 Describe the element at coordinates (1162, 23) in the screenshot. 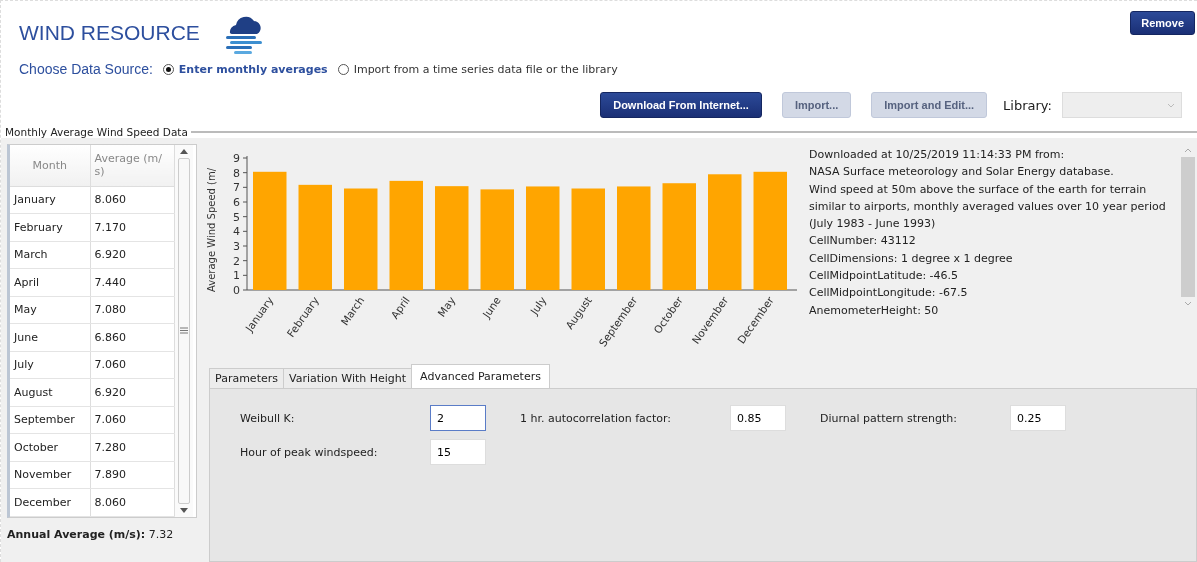

I see `remove-button: Remove` at that location.